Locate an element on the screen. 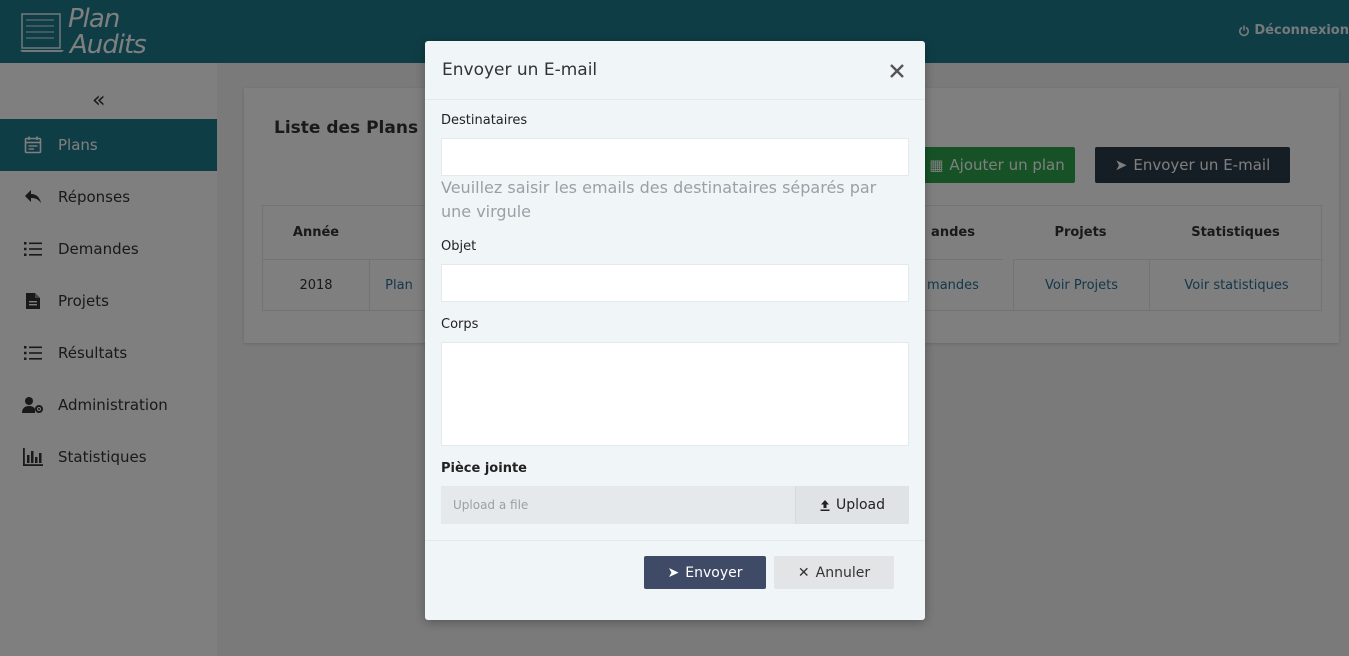 This screenshot has height=656, width=1349. modal-header-divider is located at coordinates (675, 99).